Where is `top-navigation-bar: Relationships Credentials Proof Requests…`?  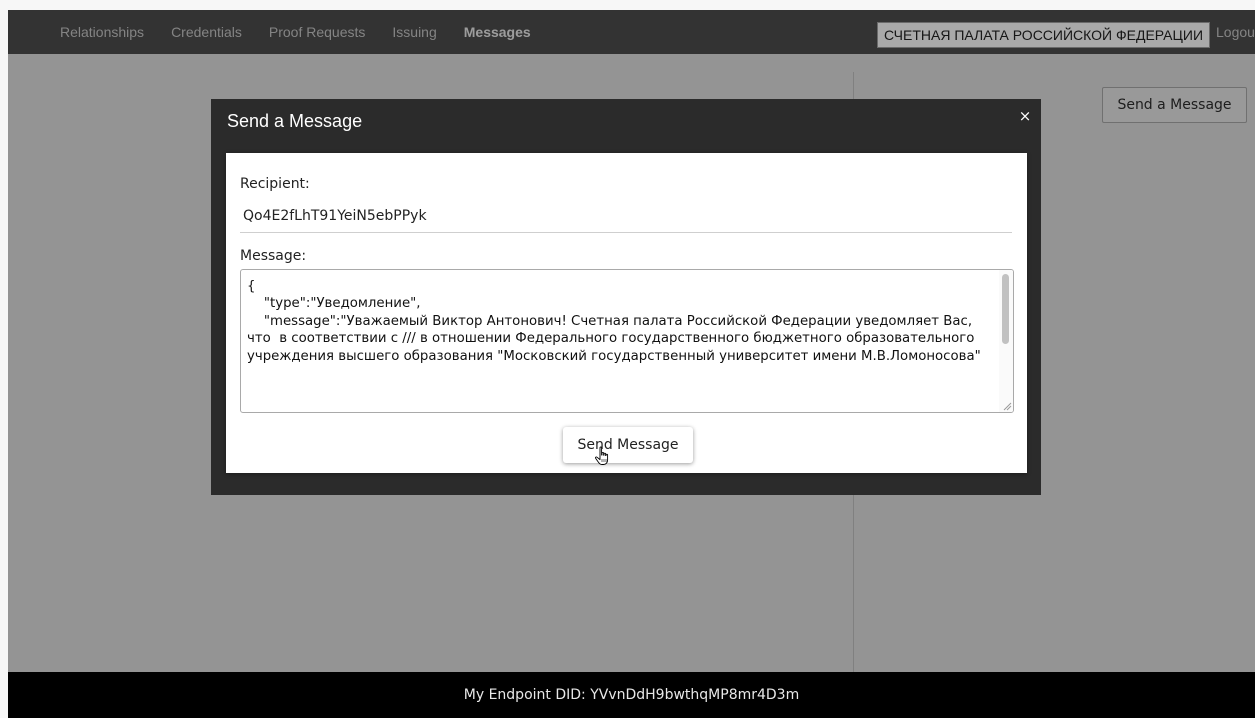 top-navigation-bar: Relationships Credentials Proof Requests… is located at coordinates (631, 32).